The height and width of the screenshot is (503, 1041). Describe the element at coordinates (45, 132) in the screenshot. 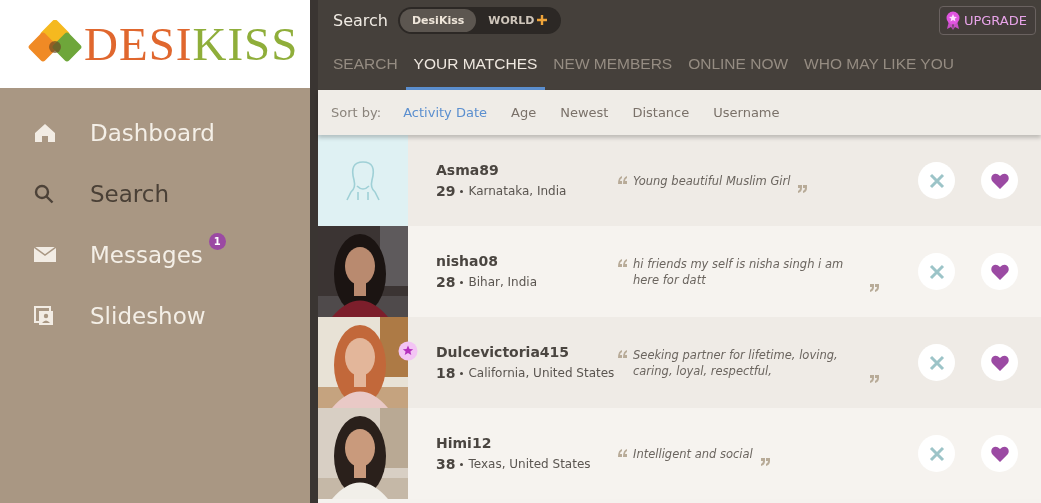

I see `home-icon` at that location.